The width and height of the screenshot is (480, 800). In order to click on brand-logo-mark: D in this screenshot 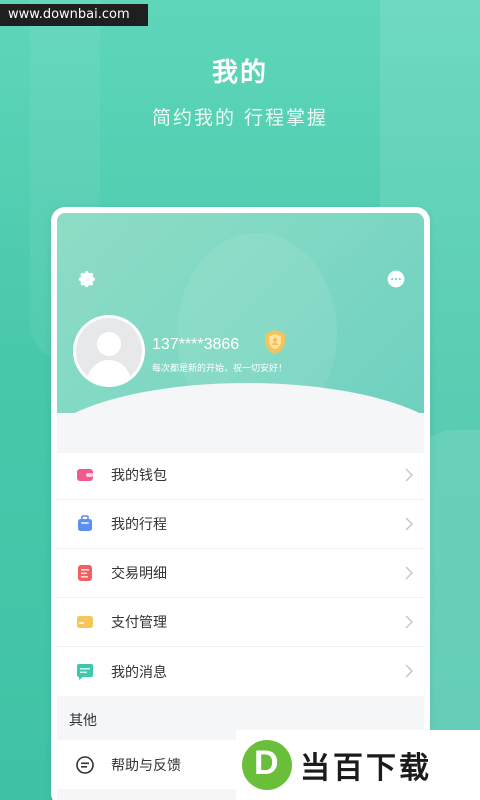, I will do `click(267, 765)`.